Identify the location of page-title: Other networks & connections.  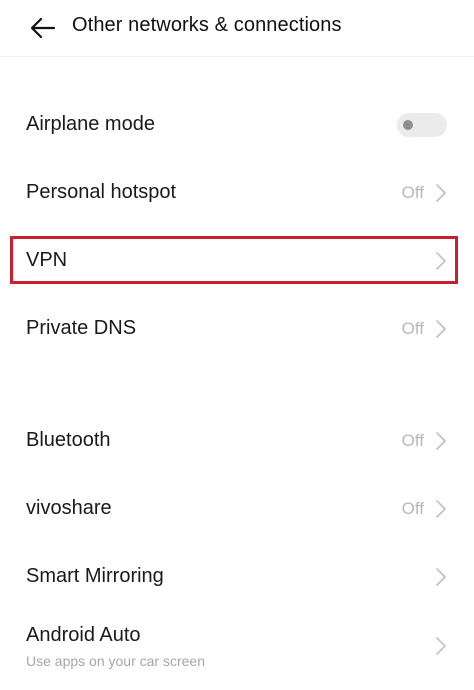
(207, 25).